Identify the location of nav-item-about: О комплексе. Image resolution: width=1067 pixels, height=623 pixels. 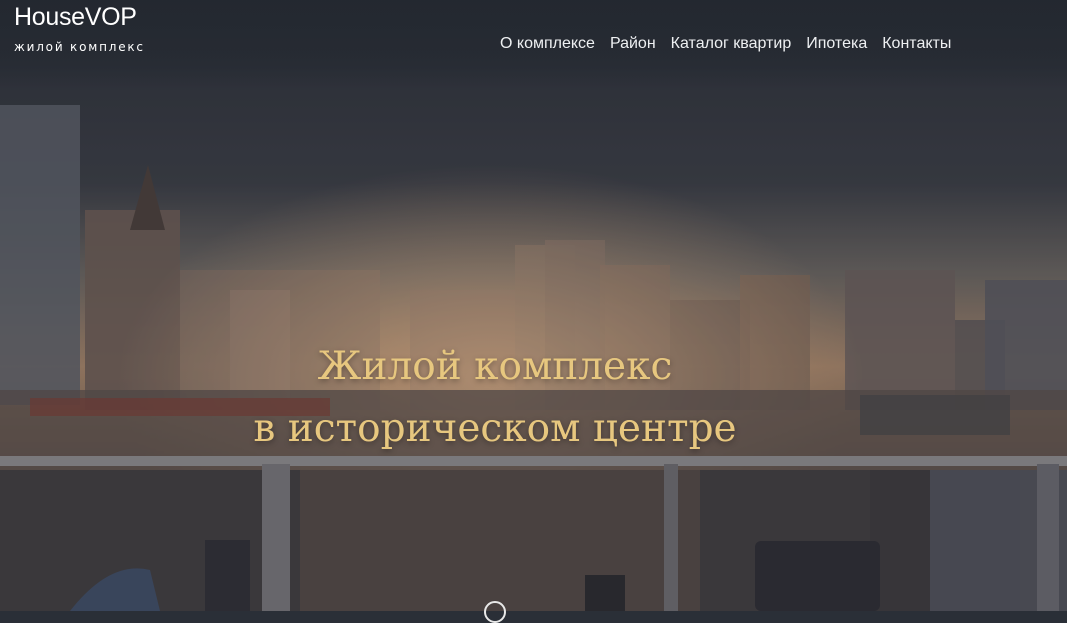
(547, 44).